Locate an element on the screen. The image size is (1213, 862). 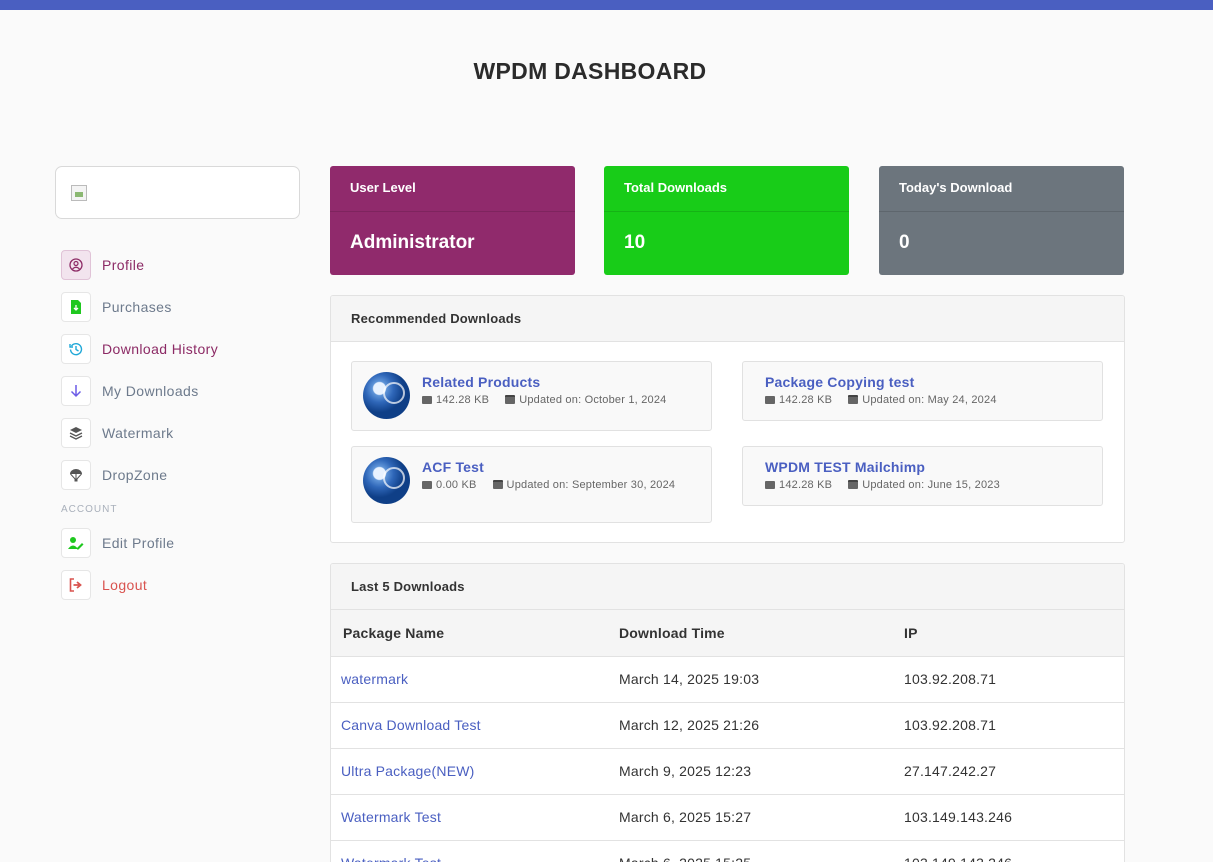
sidebar-item-watermark: Watermark is located at coordinates (181, 433).